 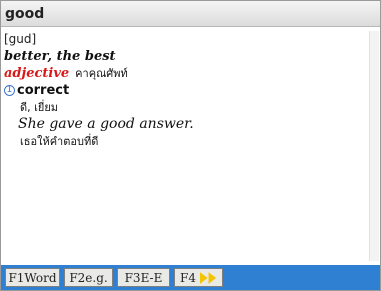 What do you see at coordinates (59, 141) in the screenshot?
I see `example-translation: เธอให้คำตอบที่ดี` at bounding box center [59, 141].